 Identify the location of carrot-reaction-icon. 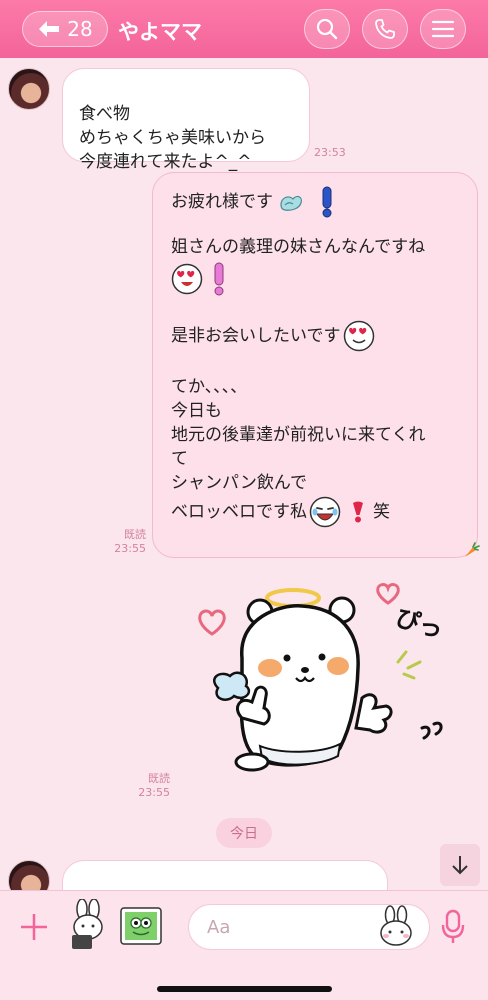
(471, 551).